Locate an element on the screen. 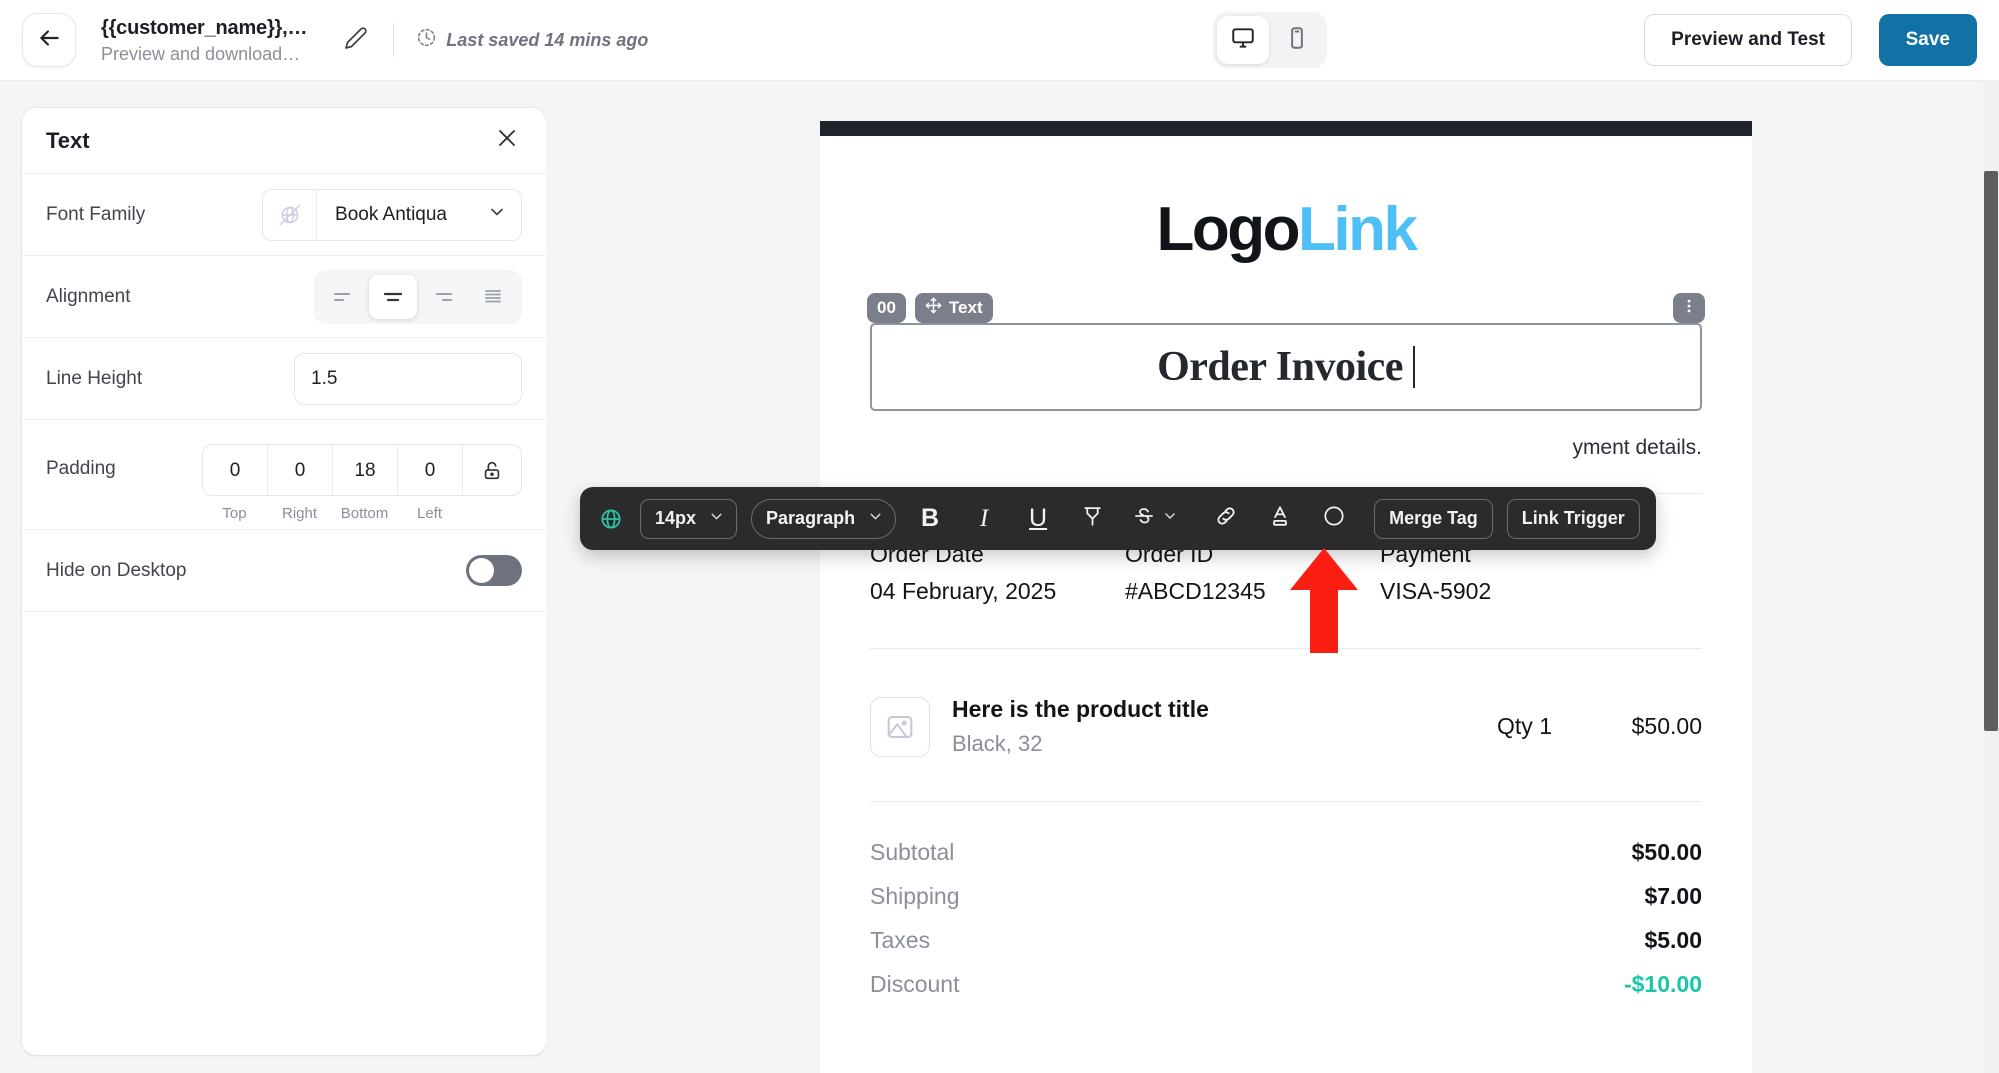 The image size is (1999, 1073). mobile-icon is located at coordinates (1297, 40).